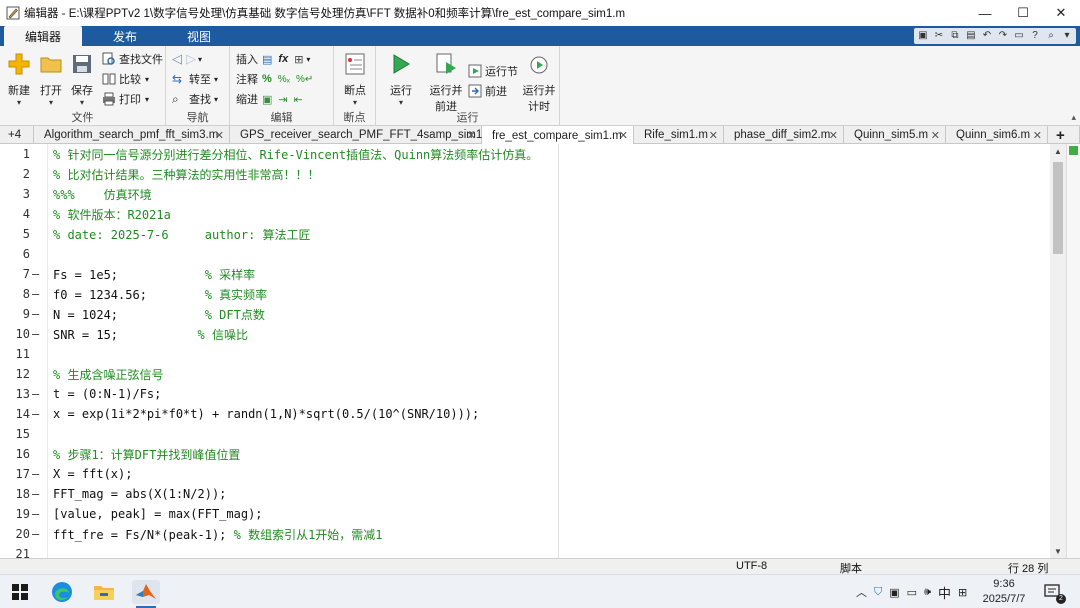 The width and height of the screenshot is (1080, 608). I want to click on code-line: 18— FFT_mag = abs(X(1:N/2));, so click(533, 494).